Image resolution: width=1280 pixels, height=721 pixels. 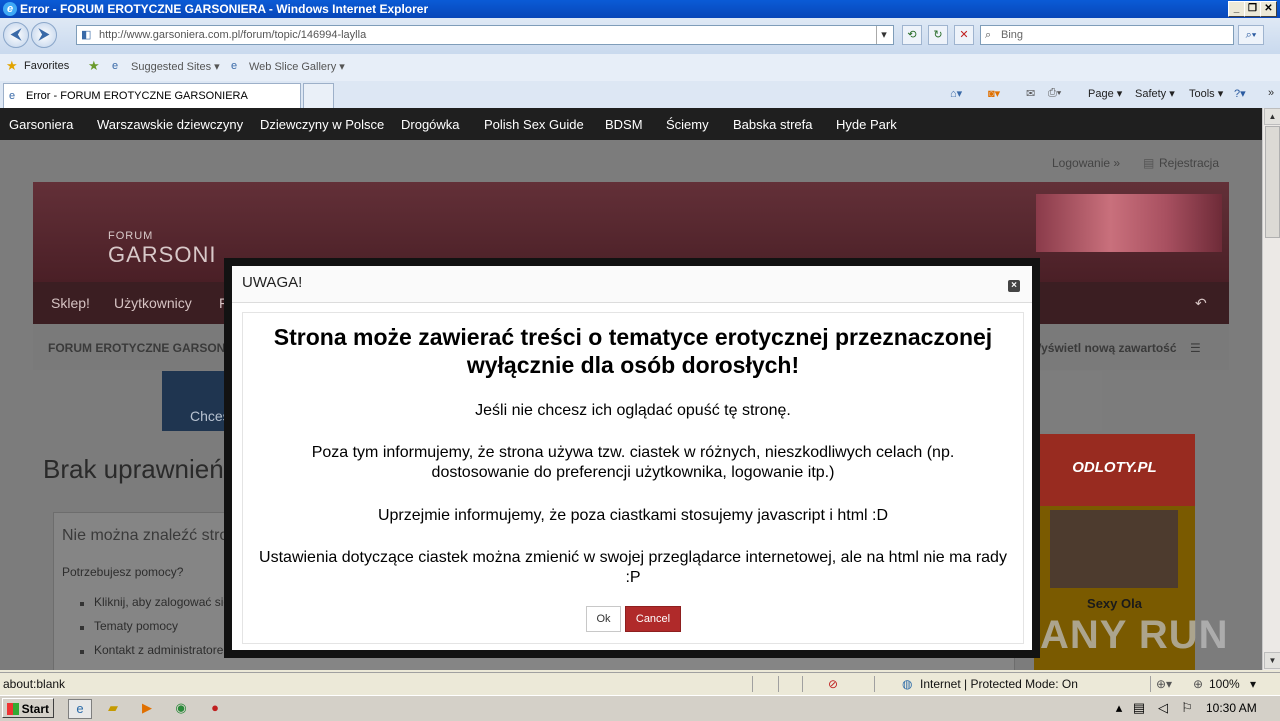 I want to click on tray-flag-icon: ⚐, so click(x=1187, y=708).